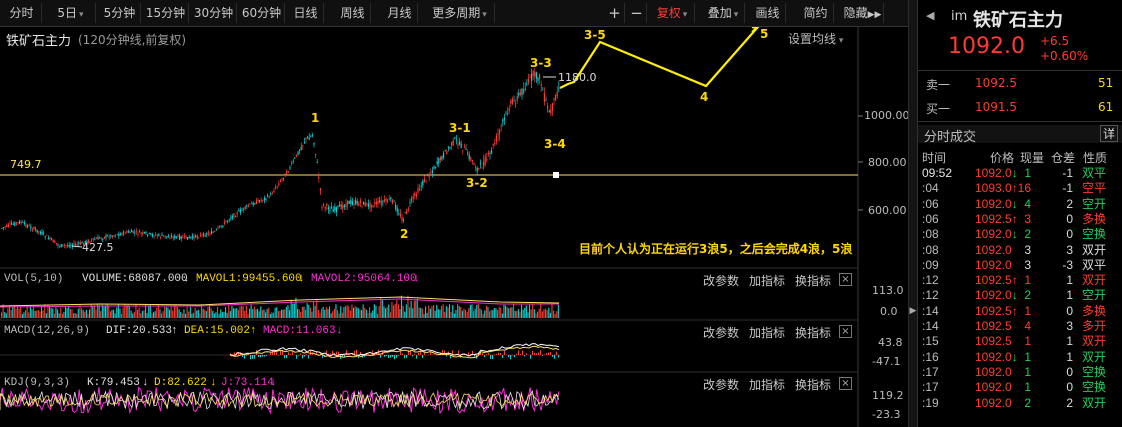  What do you see at coordinates (767, 332) in the screenshot?
I see `macd-add-indicator-button: 加指标` at bounding box center [767, 332].